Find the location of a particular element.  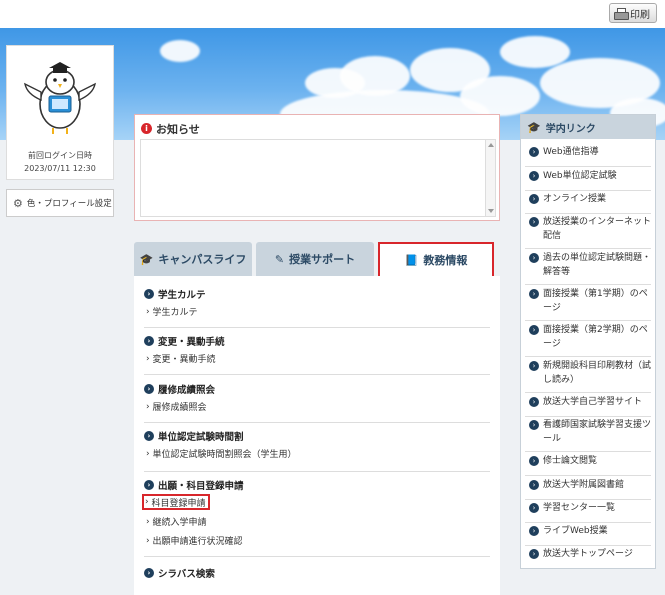

sidebar-item-library: › 放送大学附属図書館 is located at coordinates (588, 489).